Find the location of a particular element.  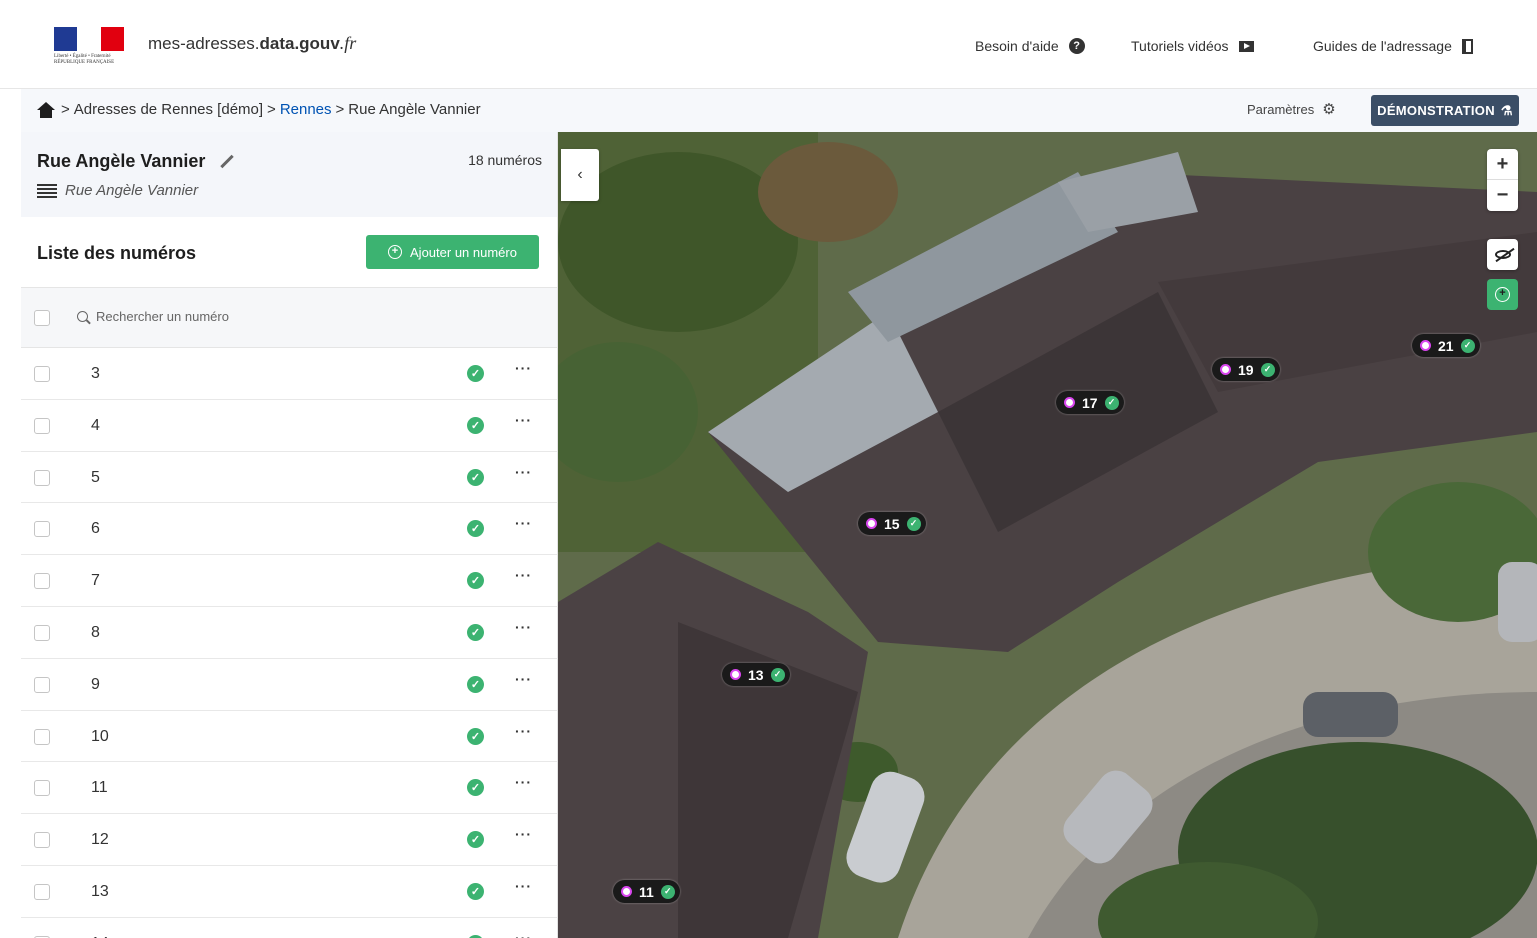

number-label: 10 is located at coordinates (100, 736).